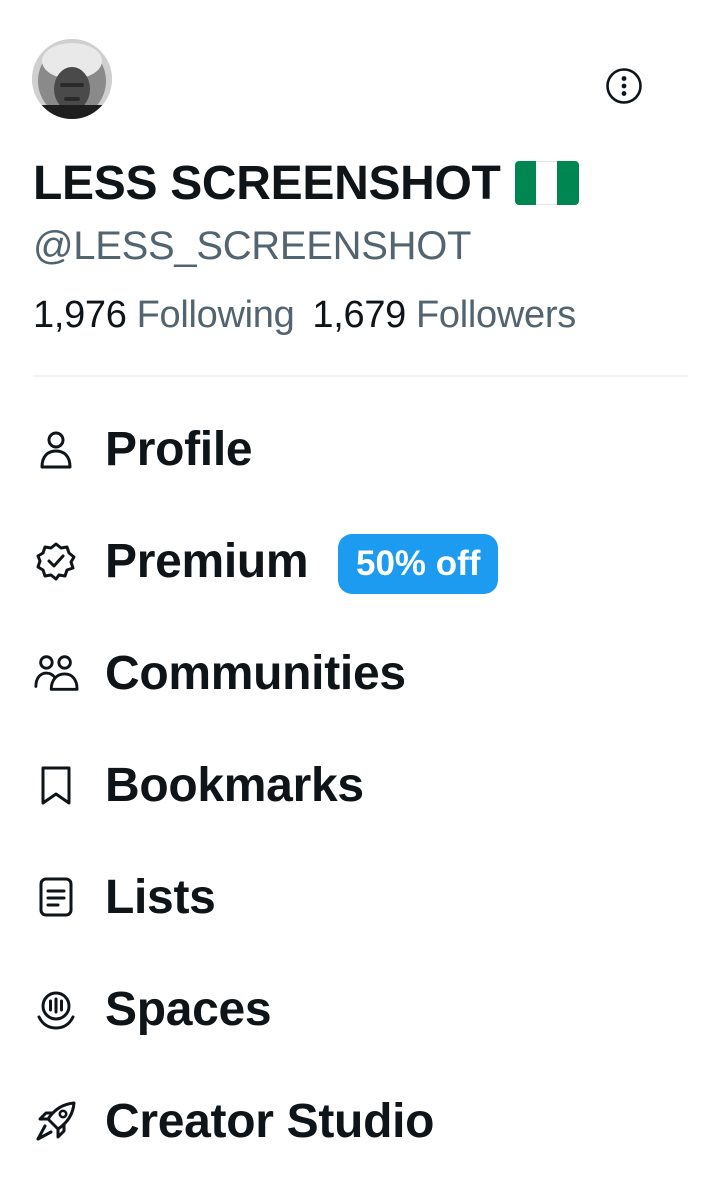  Describe the element at coordinates (252, 246) in the screenshot. I see `user-handle: @LESS_SCREENSHOT` at that location.